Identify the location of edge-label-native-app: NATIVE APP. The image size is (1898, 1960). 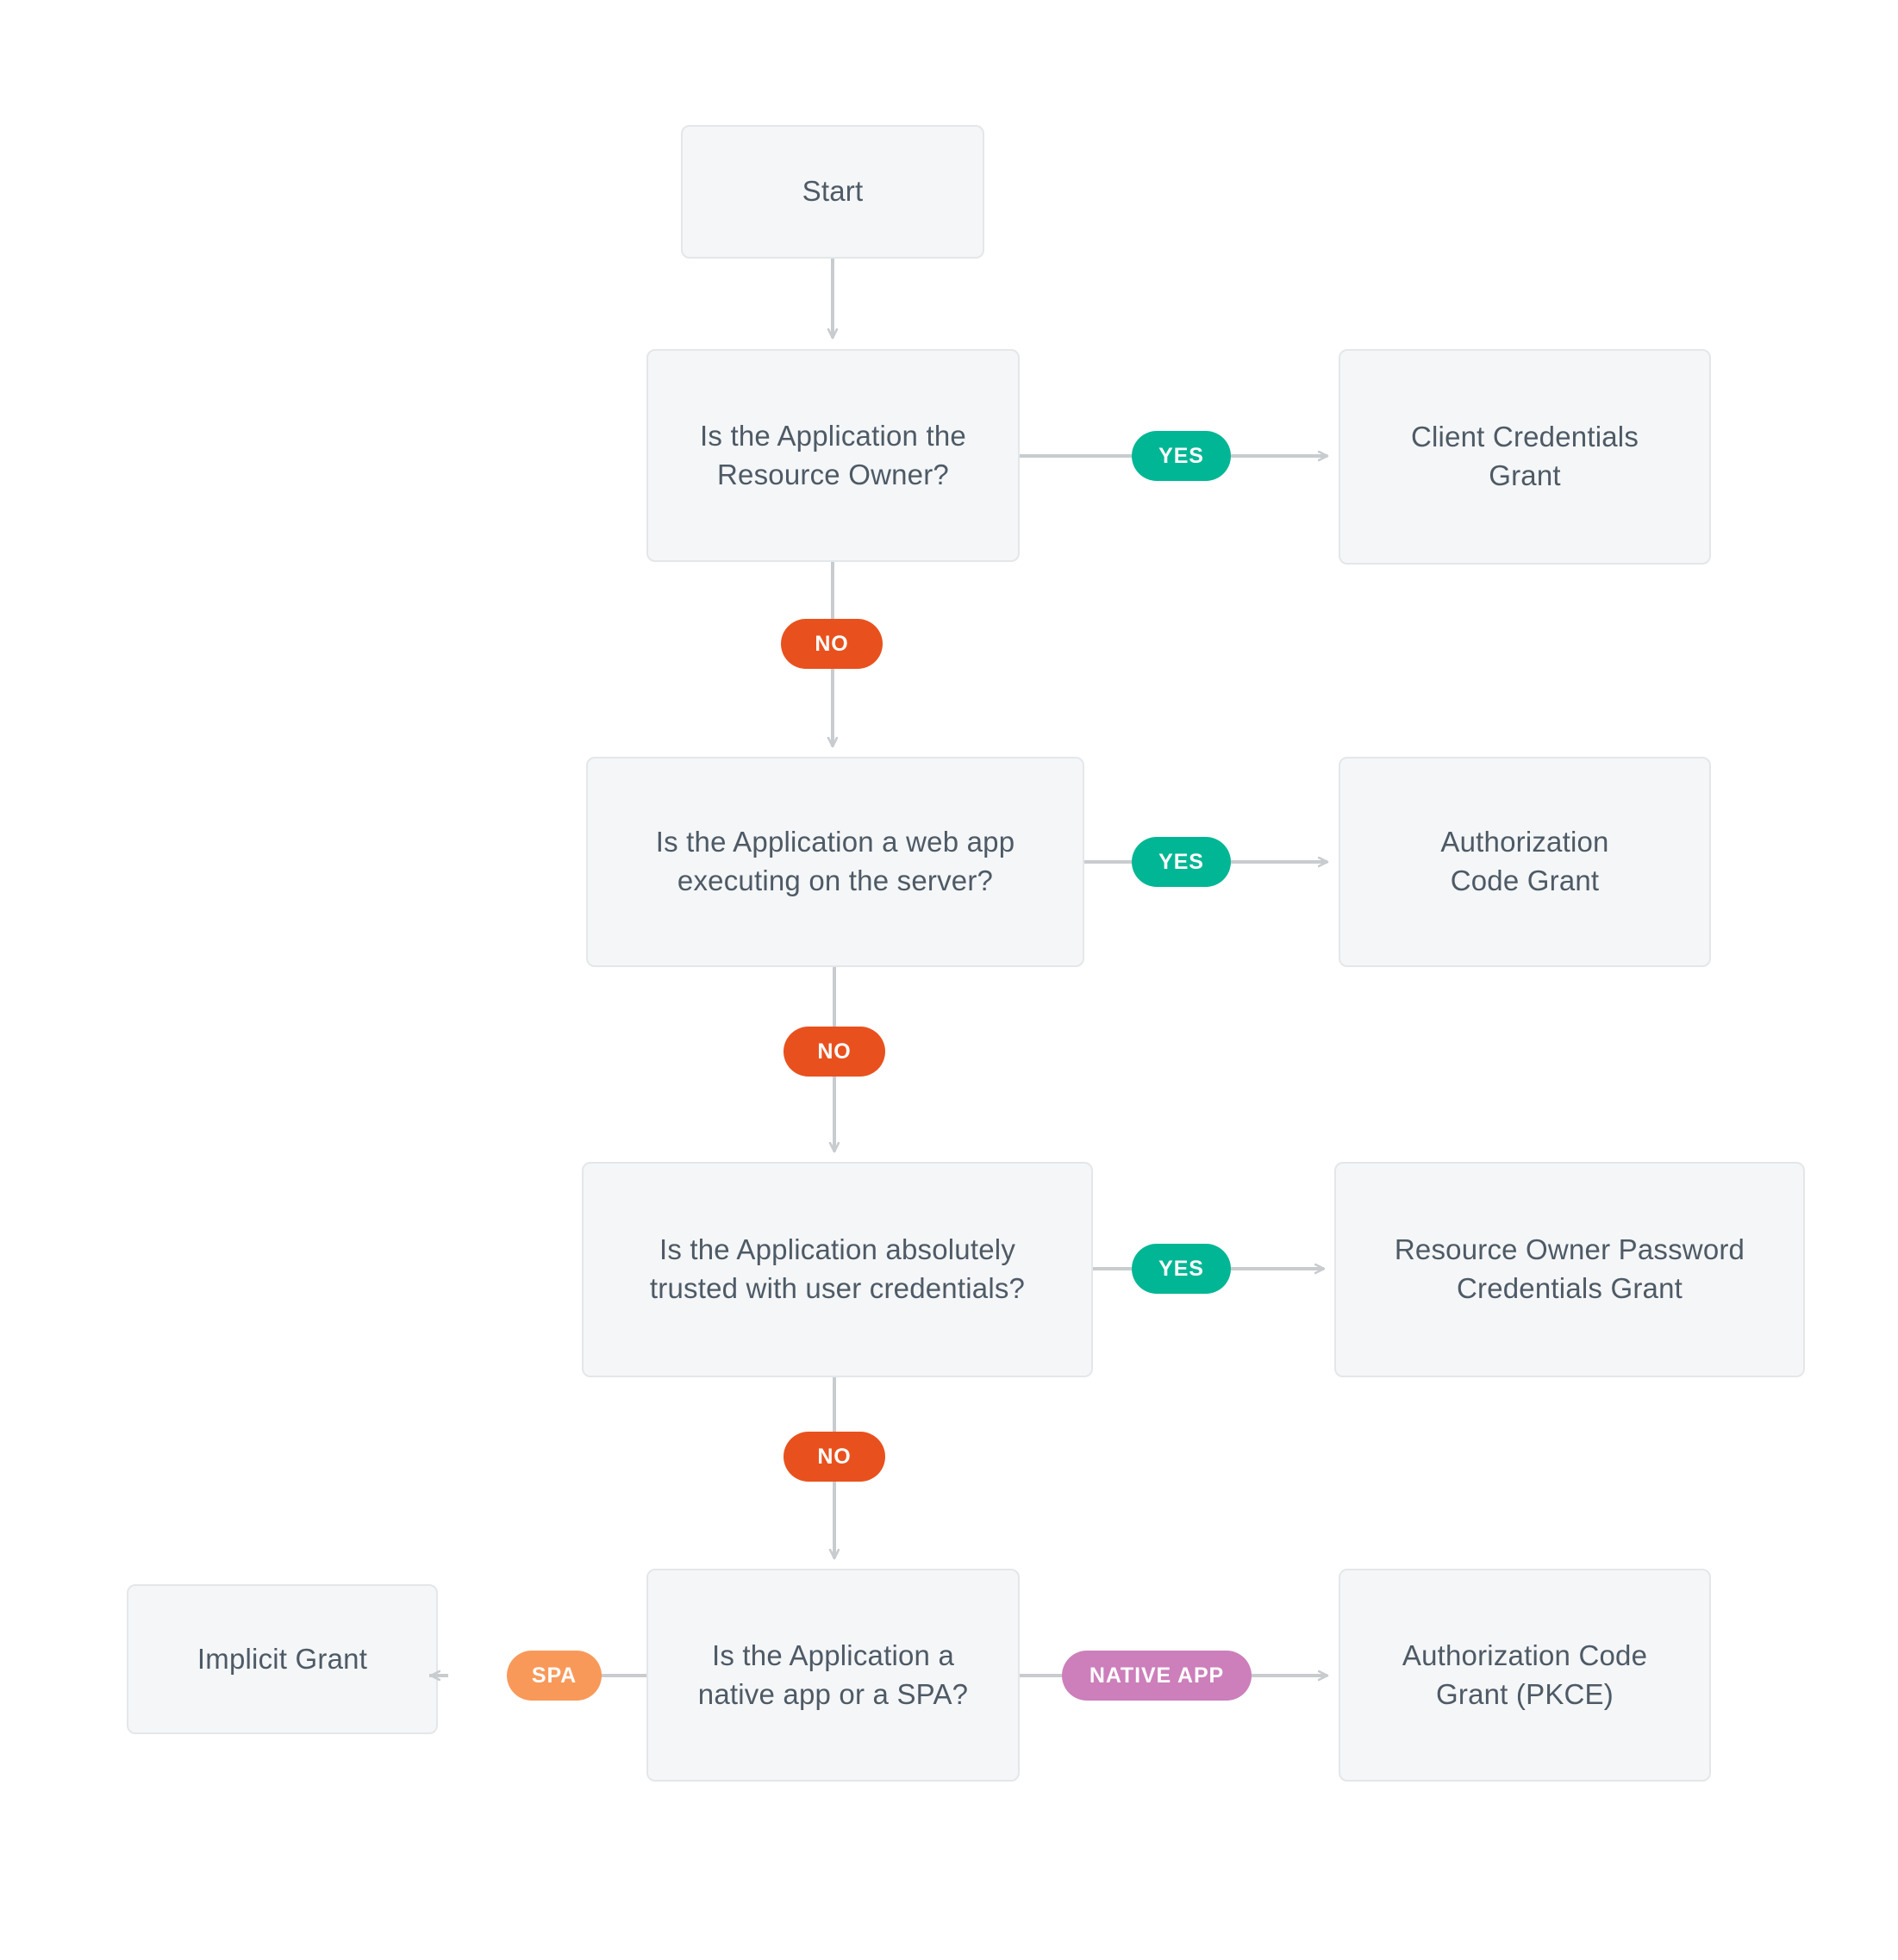
(1157, 1676).